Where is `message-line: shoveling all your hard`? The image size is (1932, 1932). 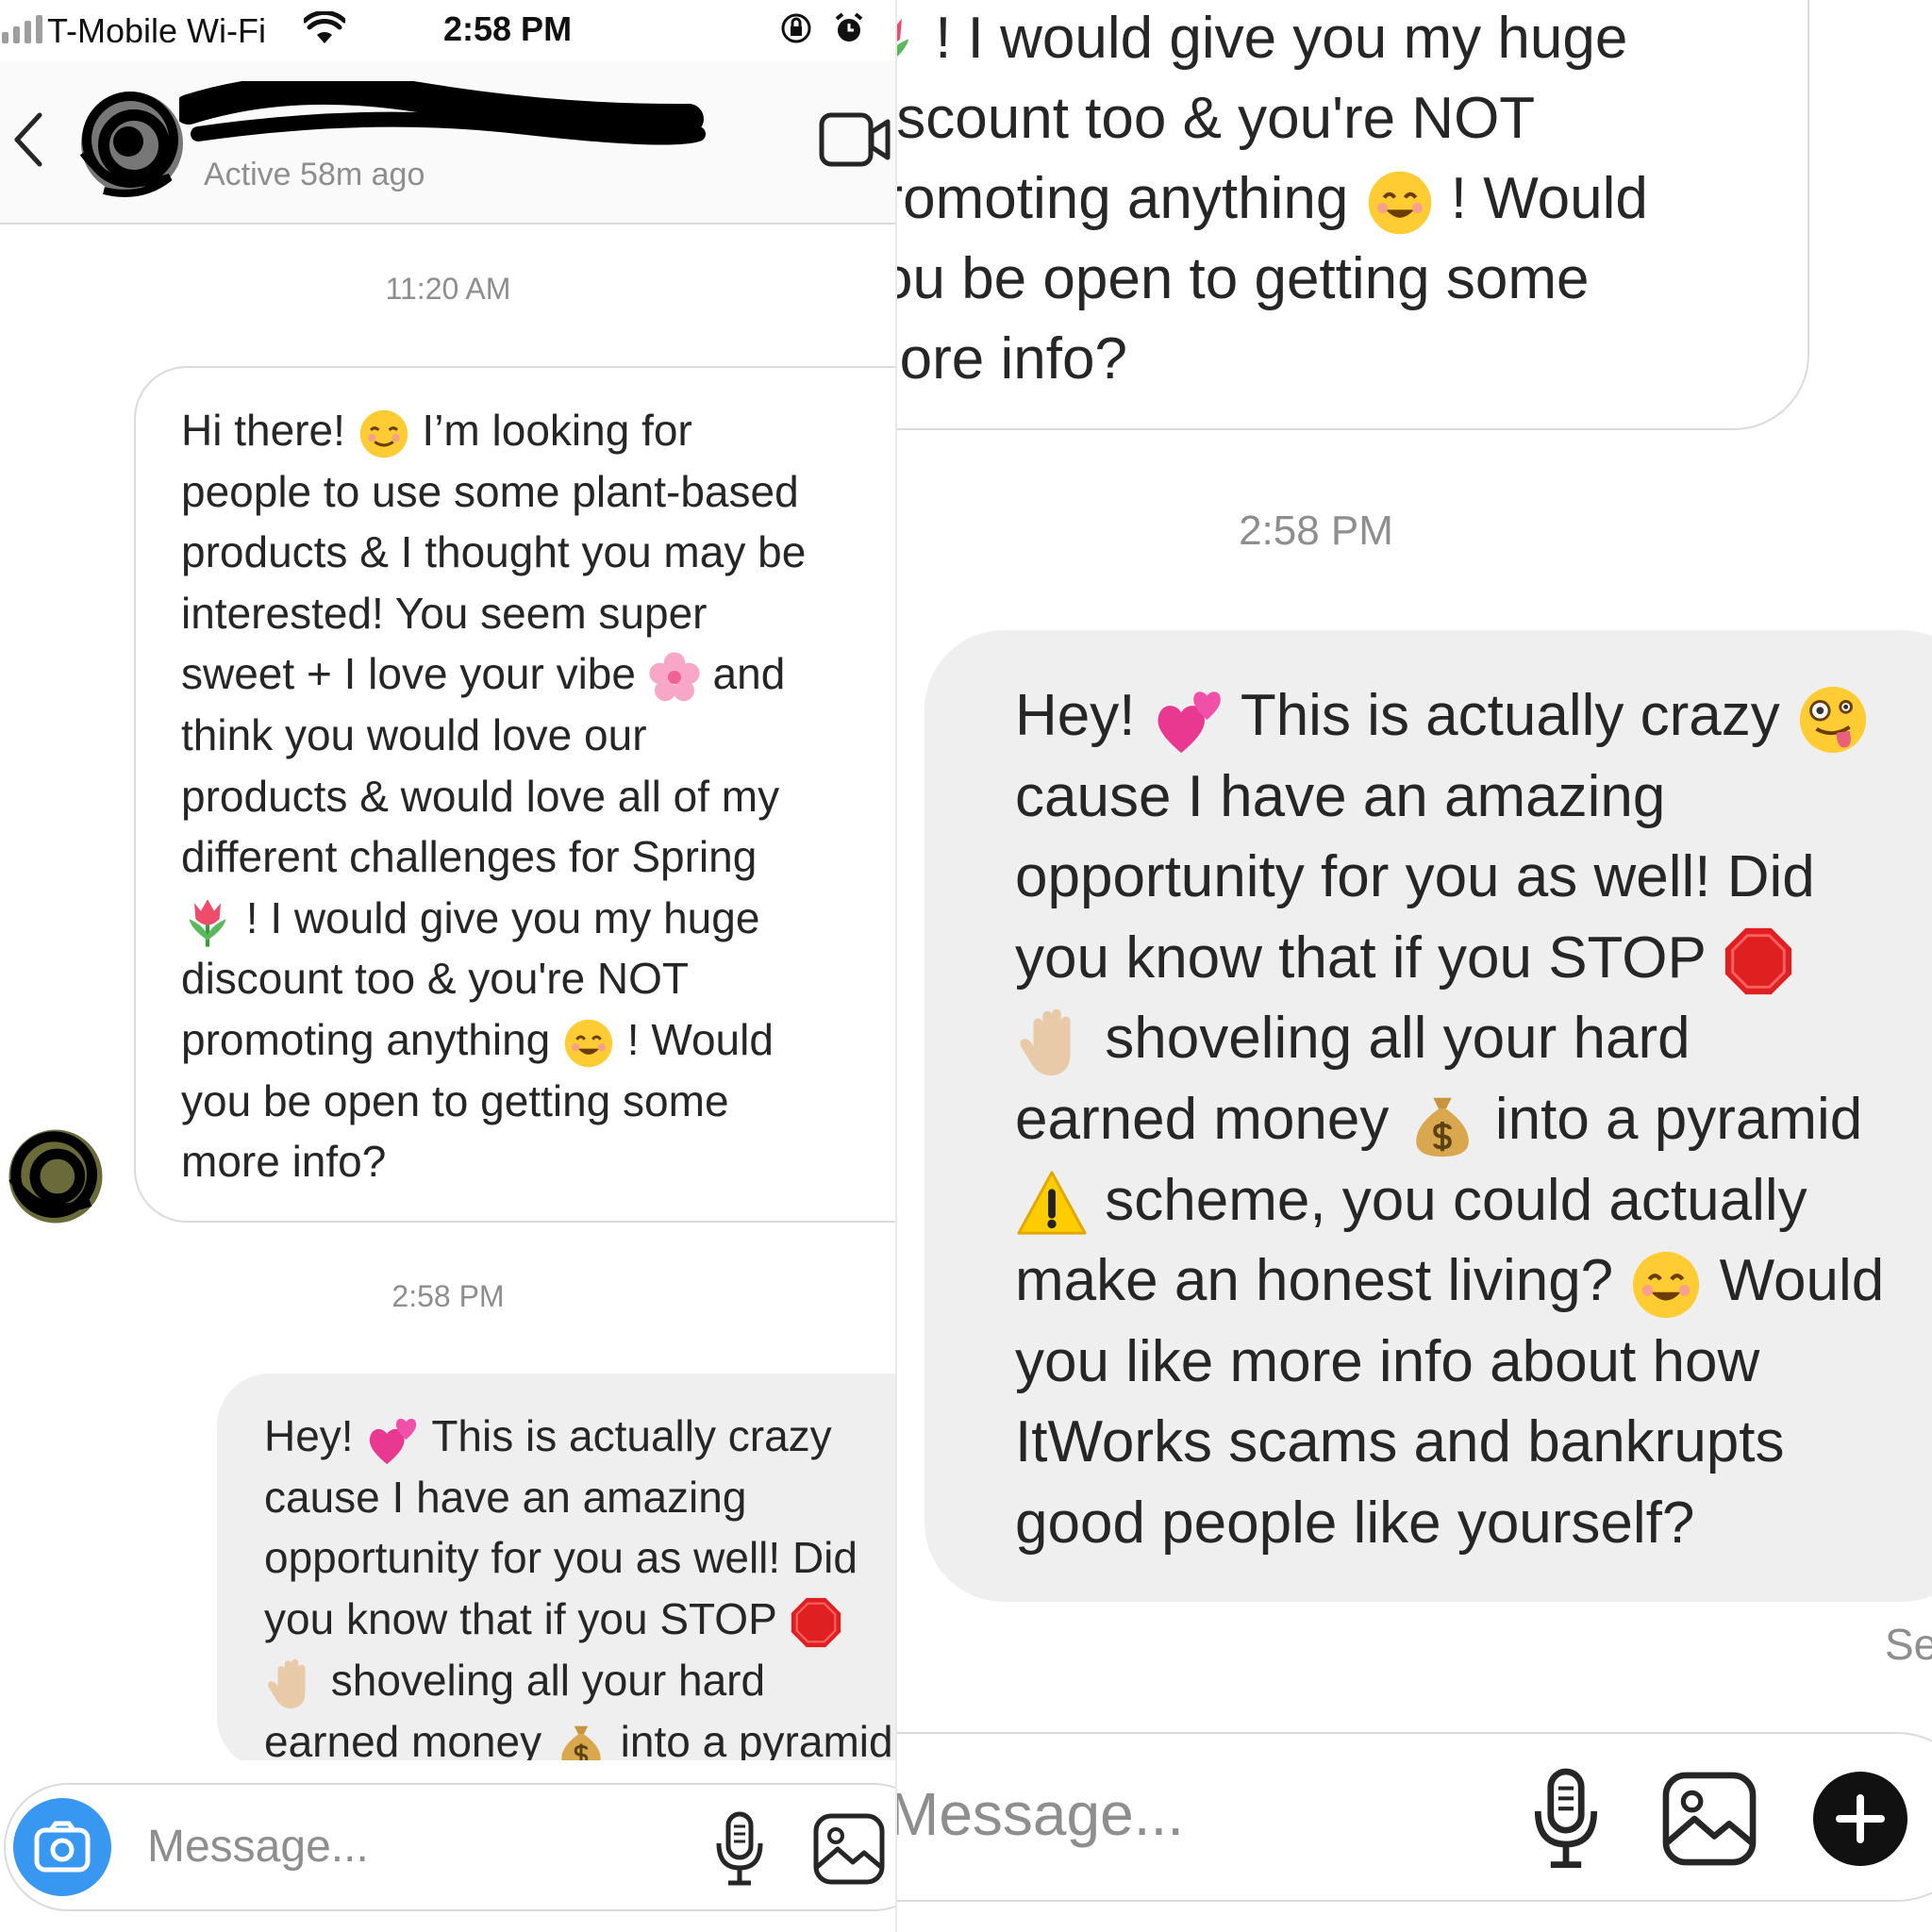
message-line: shoveling all your hard is located at coordinates (580, 1680).